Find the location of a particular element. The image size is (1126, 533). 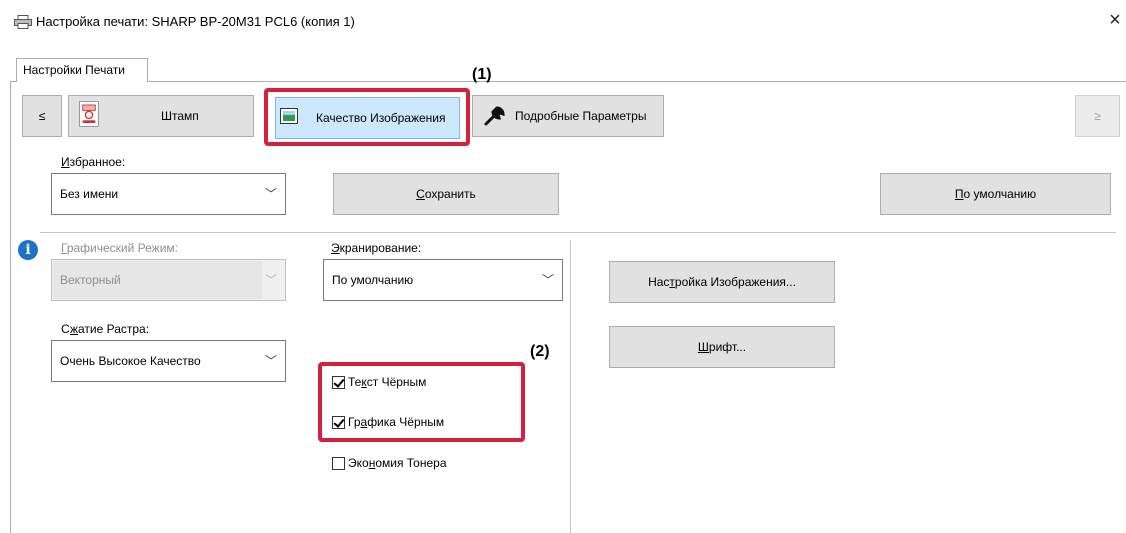

raster-compression-dropdown: Очень Высокое Качество ﹀ is located at coordinates (168, 361).